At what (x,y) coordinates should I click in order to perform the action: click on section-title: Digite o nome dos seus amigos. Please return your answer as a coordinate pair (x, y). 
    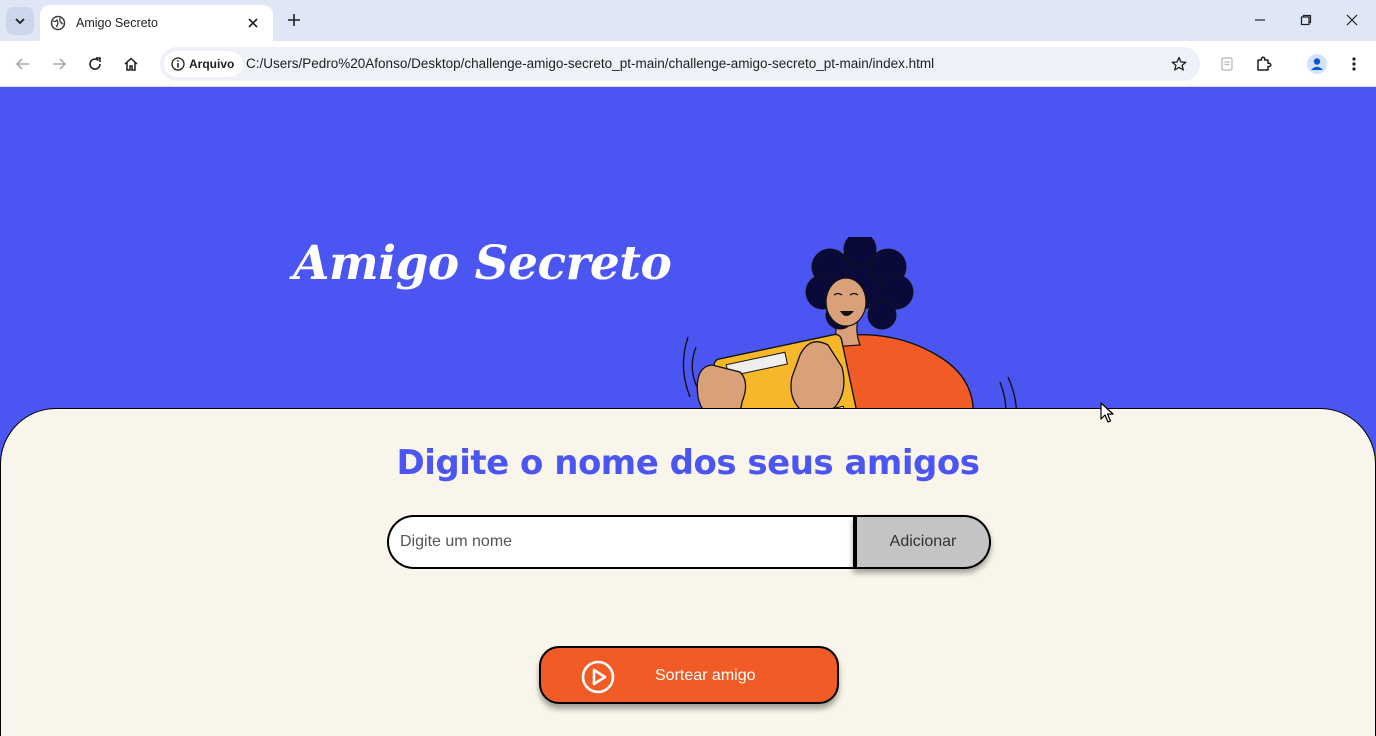
    Looking at the image, I should click on (688, 463).